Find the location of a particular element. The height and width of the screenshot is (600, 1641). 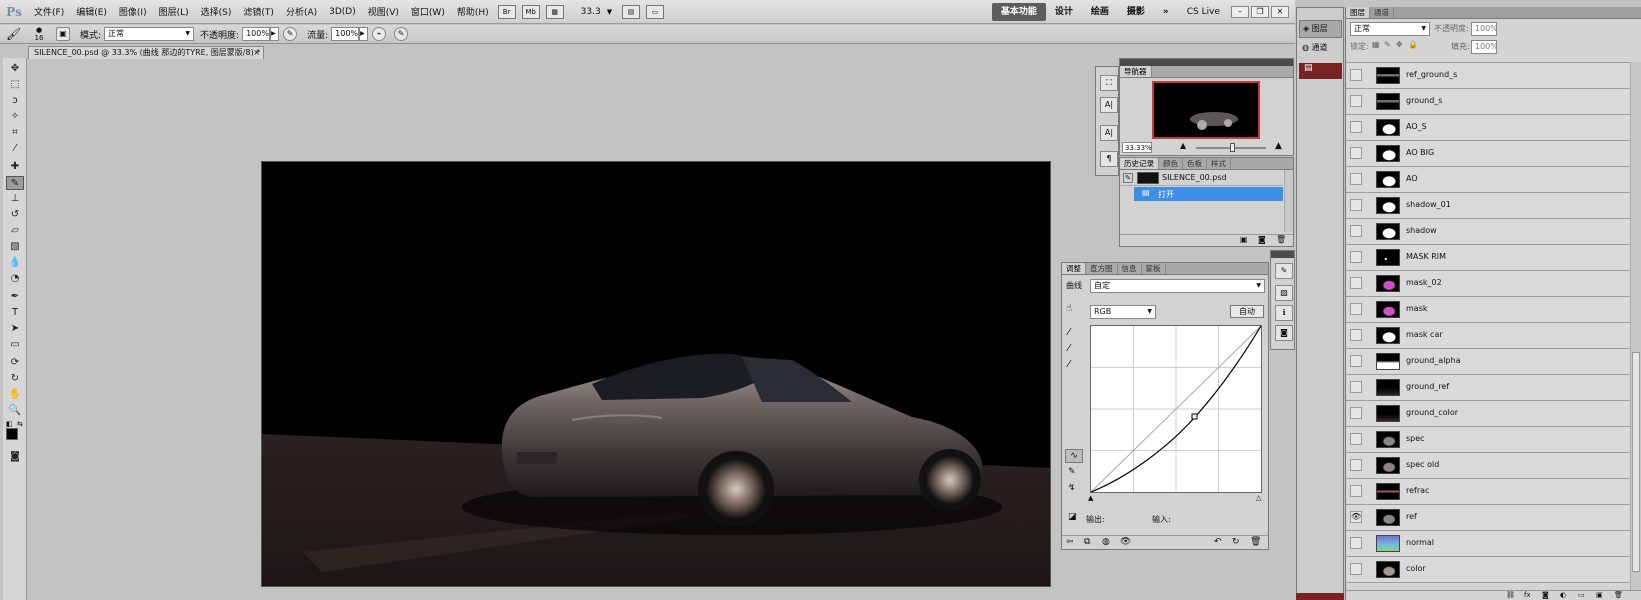

layer-row: shadow is located at coordinates (1488, 232).